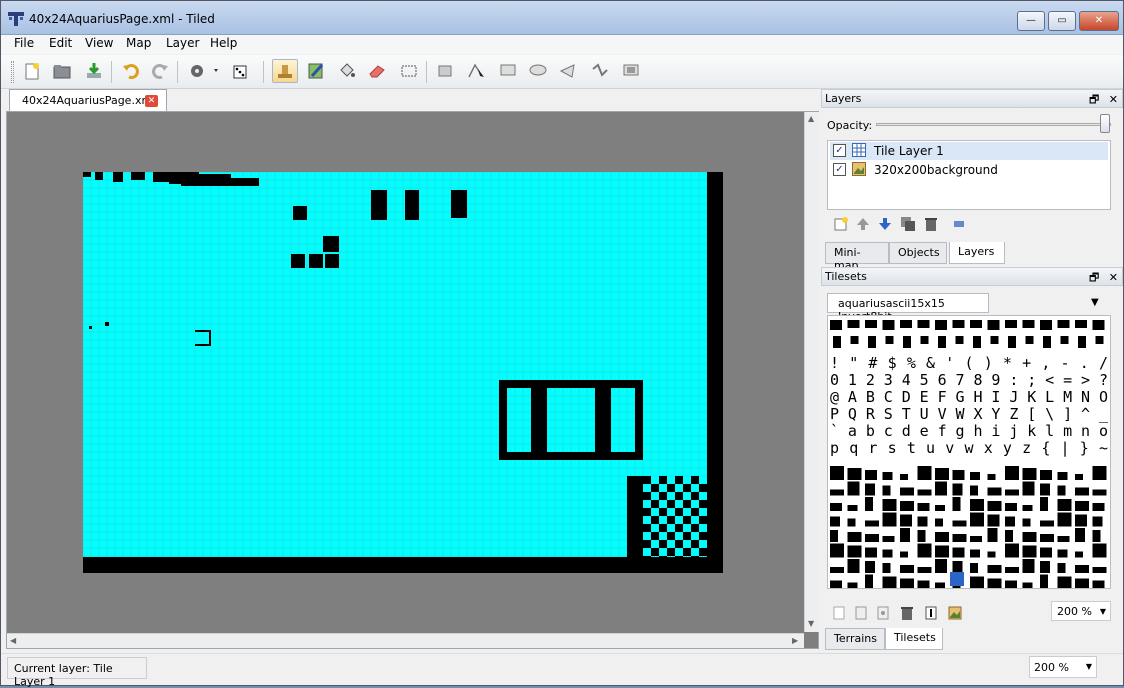 This screenshot has height=688, width=1124. Describe the element at coordinates (538, 71) in the screenshot. I see `insert-ellipse-icon` at that location.